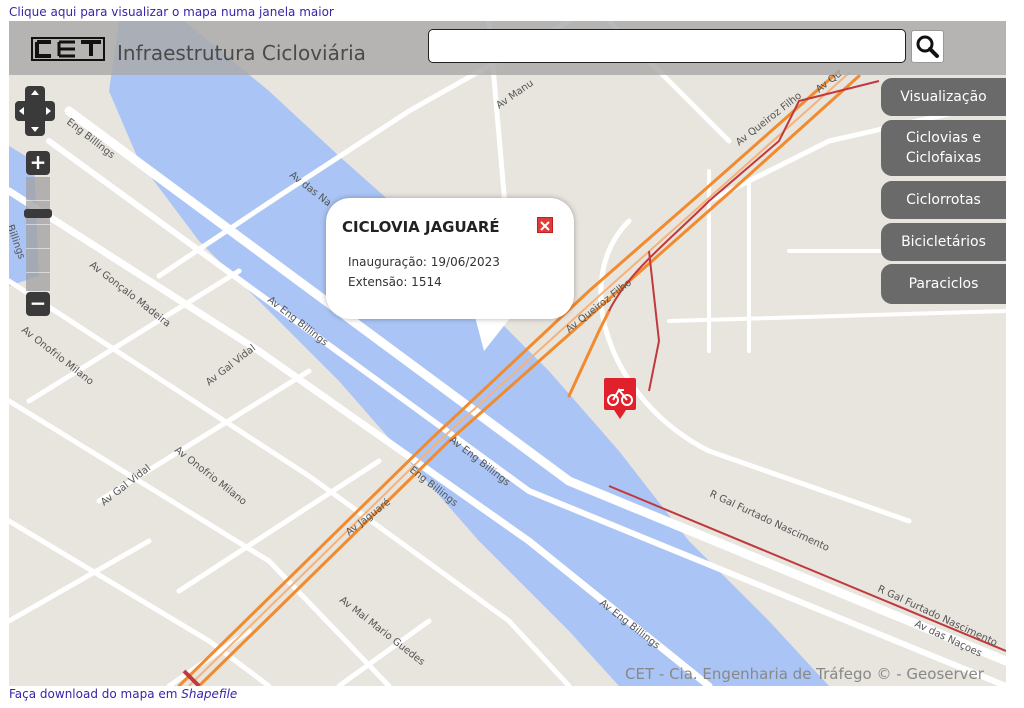  What do you see at coordinates (35, 111) in the screenshot?
I see `pan-arrows-icon` at bounding box center [35, 111].